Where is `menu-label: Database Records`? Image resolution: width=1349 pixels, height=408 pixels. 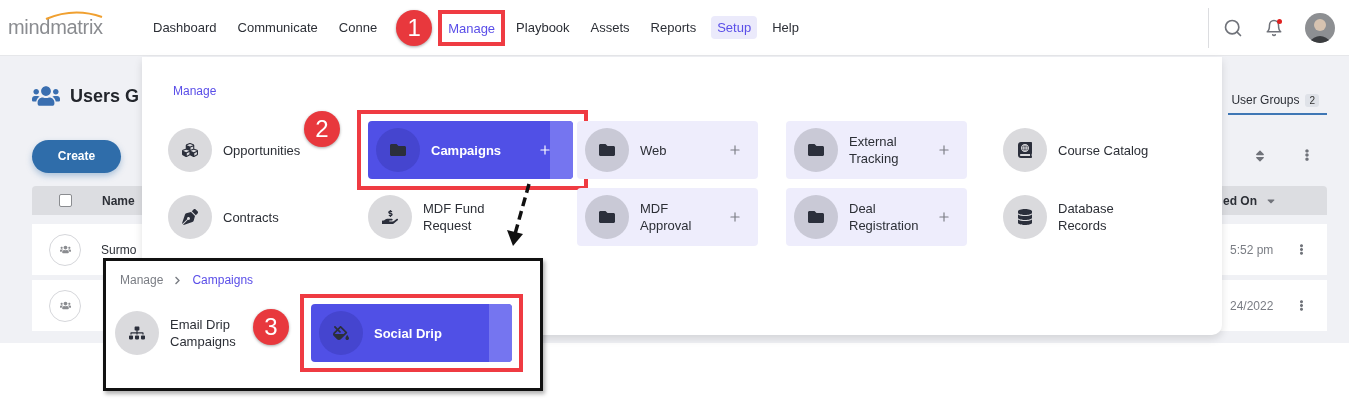 menu-label: Database Records is located at coordinates (1086, 217).